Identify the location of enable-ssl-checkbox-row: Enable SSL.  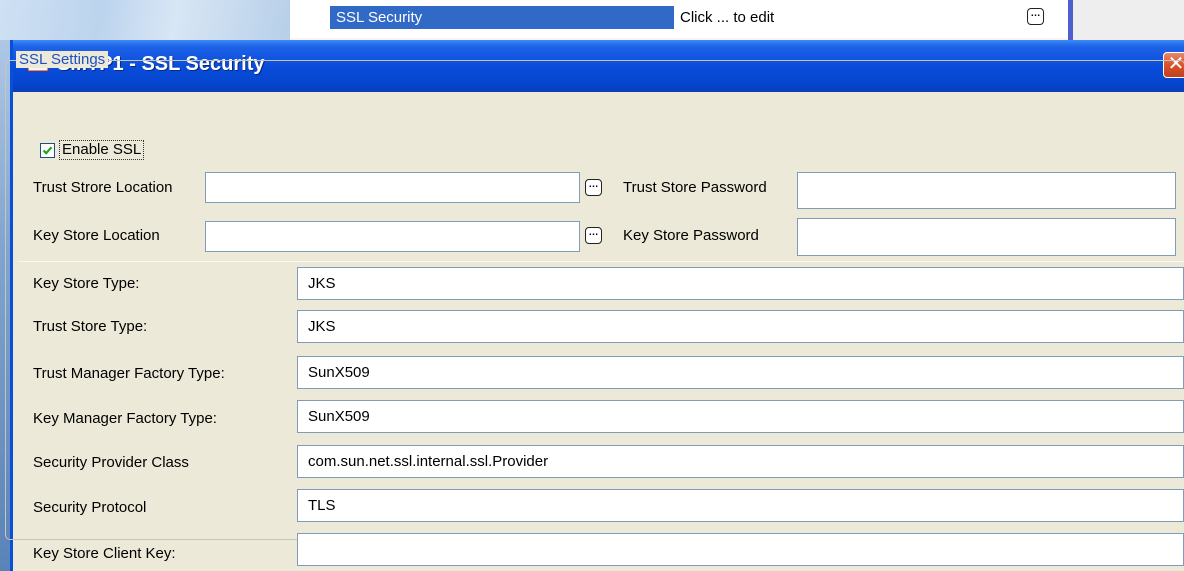
(92, 150).